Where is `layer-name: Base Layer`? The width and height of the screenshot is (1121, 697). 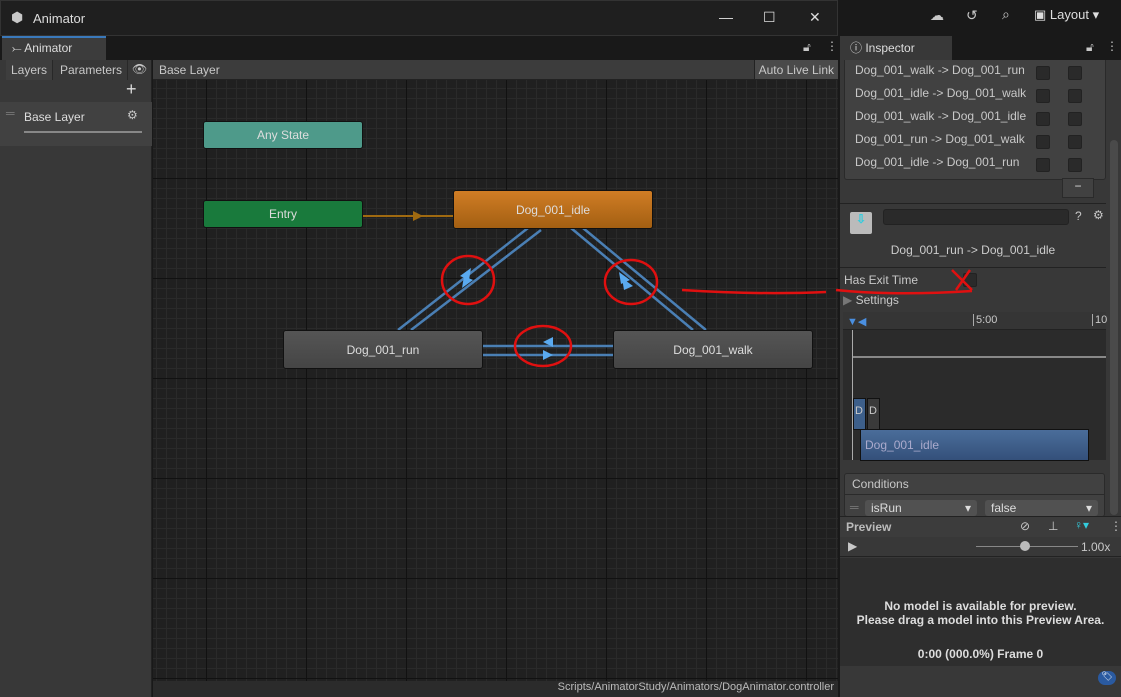
layer-name: Base Layer is located at coordinates (54, 117).